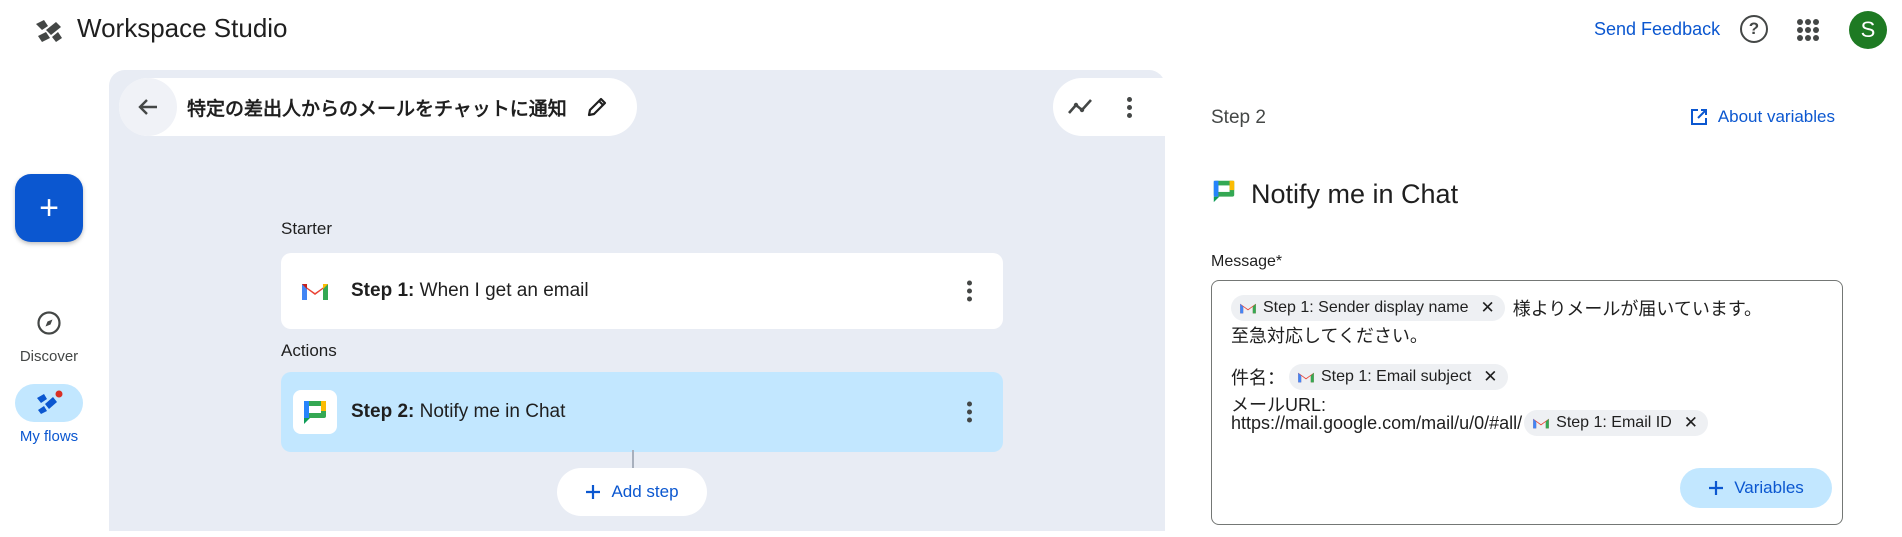 This screenshot has height=537, width=1902. What do you see at coordinates (49, 356) in the screenshot?
I see `nav-label-discover: Discover` at bounding box center [49, 356].